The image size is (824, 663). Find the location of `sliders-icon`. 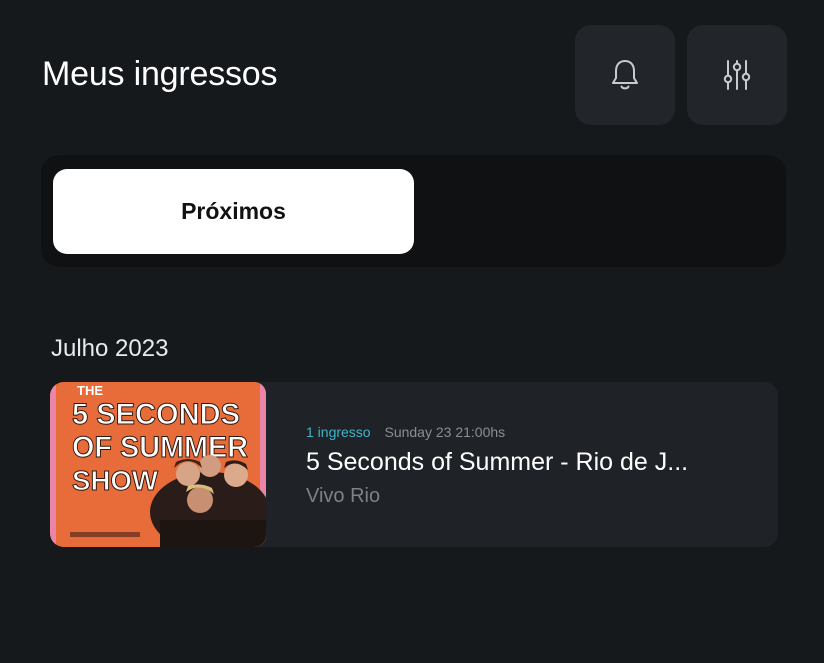

sliders-icon is located at coordinates (737, 75).